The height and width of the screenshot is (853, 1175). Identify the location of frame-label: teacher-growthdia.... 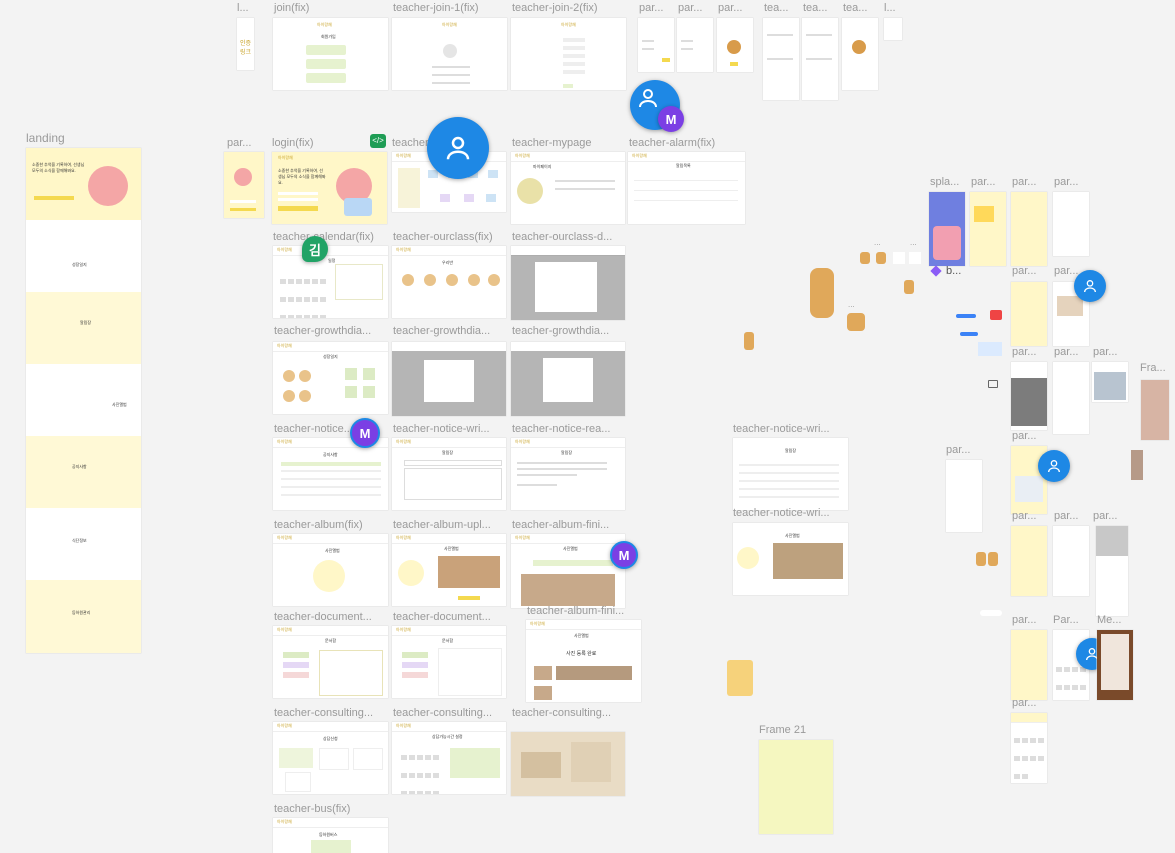
(560, 331).